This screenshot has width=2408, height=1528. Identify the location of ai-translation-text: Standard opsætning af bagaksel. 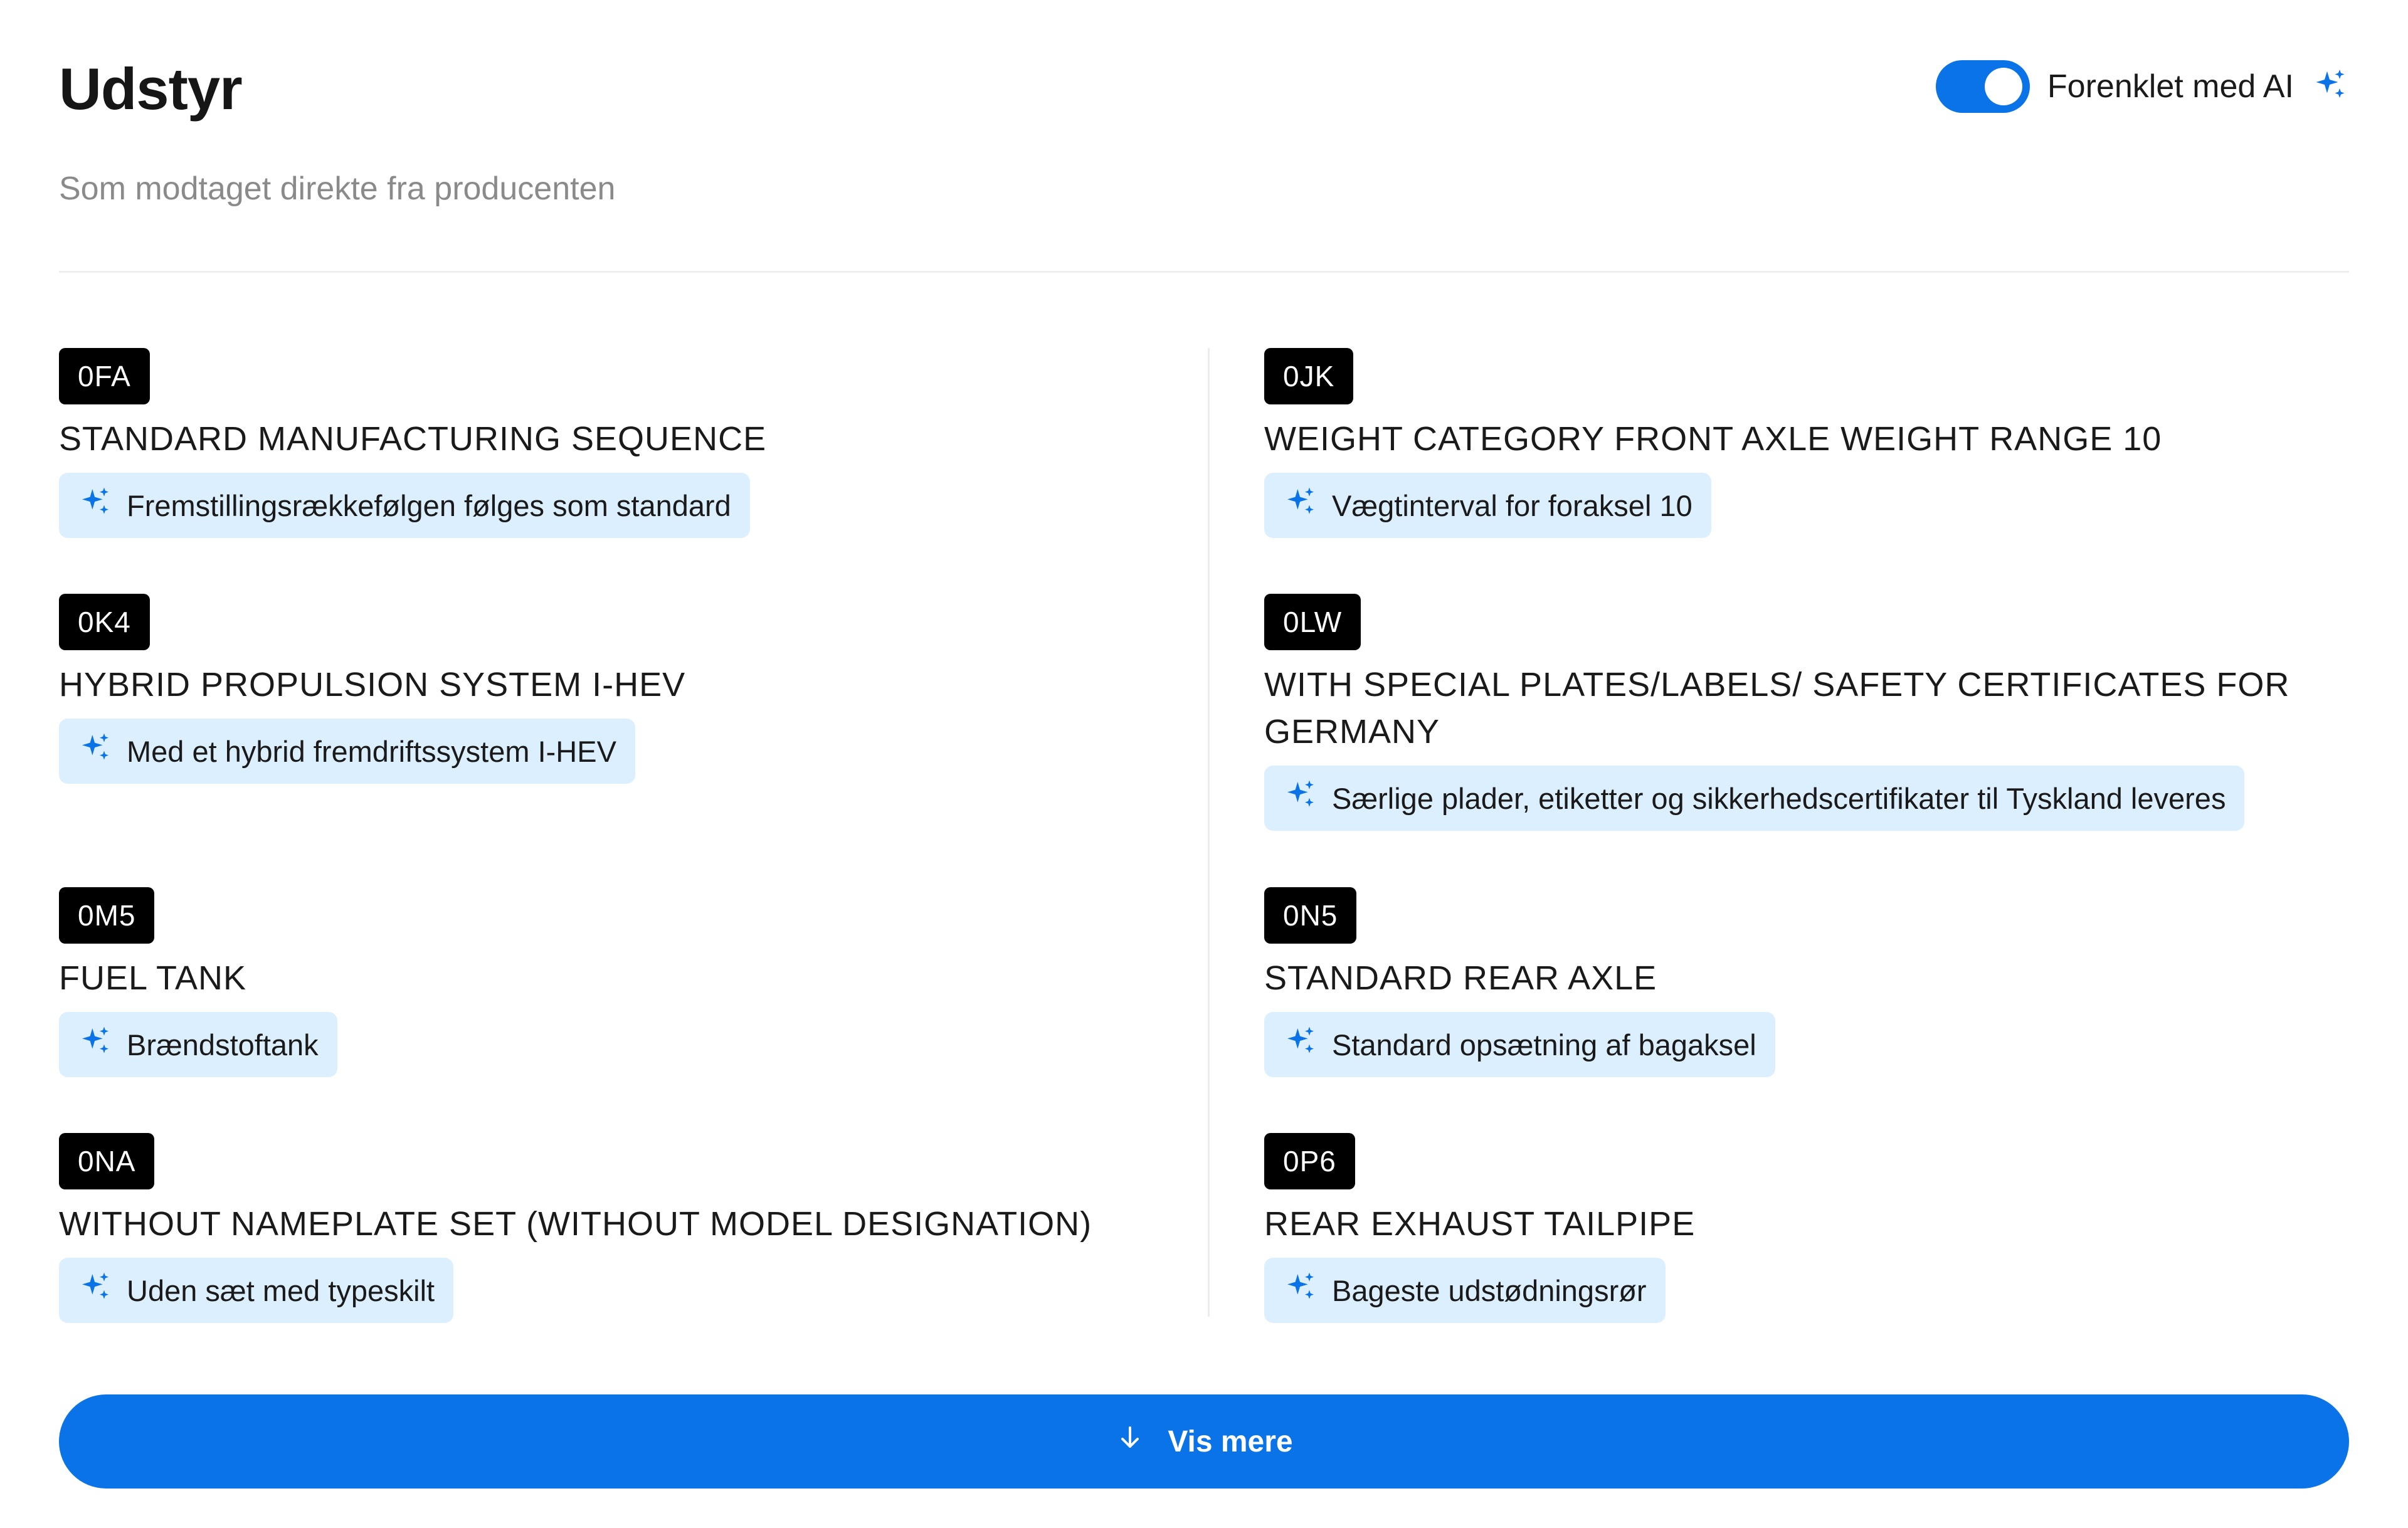
(1544, 1045).